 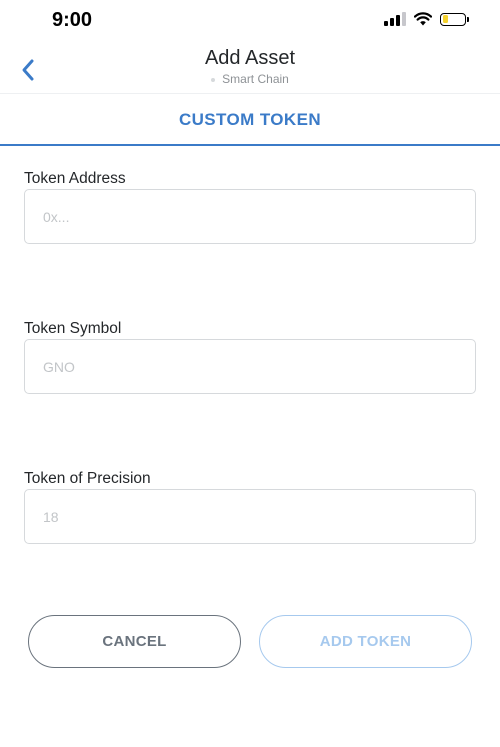 I want to click on network-indicator: Smart Chain, so click(x=250, y=79).